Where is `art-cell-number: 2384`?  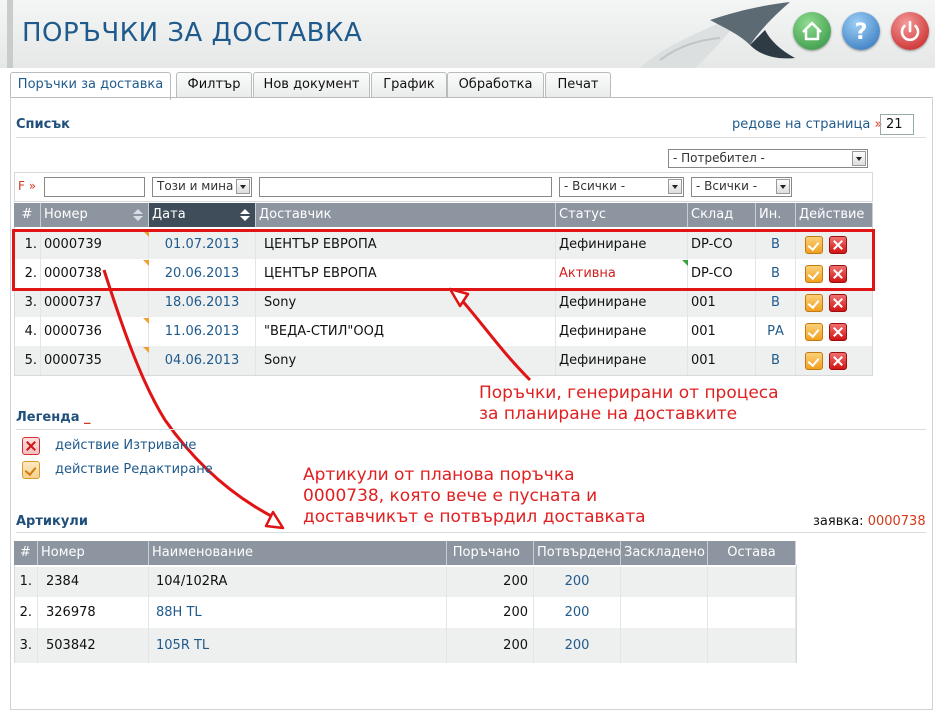 art-cell-number: 2384 is located at coordinates (93, 582).